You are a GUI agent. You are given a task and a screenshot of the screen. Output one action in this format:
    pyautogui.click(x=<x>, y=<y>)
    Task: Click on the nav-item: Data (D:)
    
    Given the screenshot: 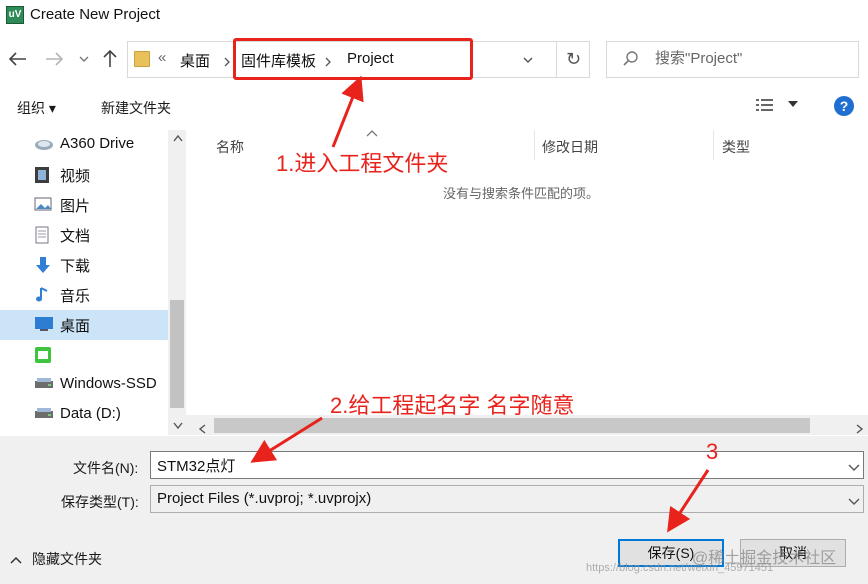 What is the action you would take?
    pyautogui.click(x=84, y=415)
    